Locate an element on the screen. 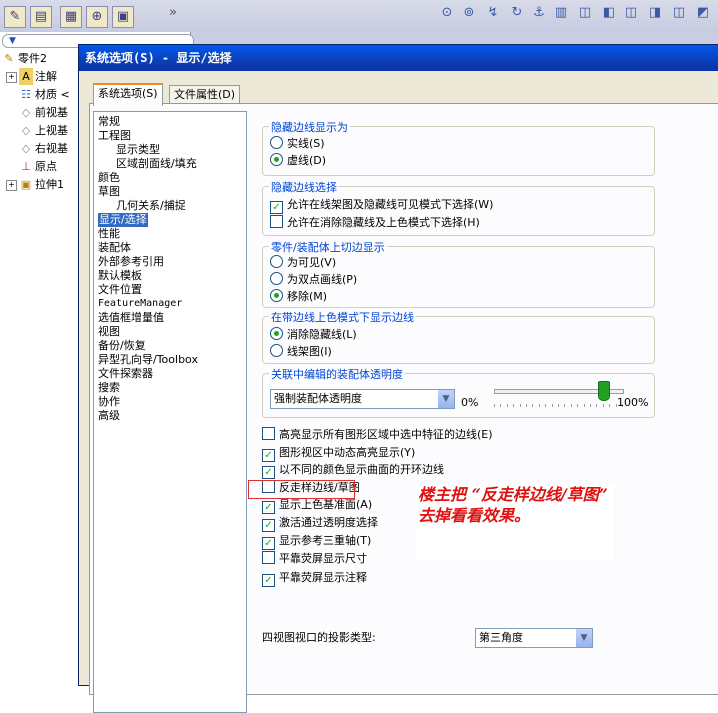  fm-item-origin: ⊥ 原点 is located at coordinates (38, 166).